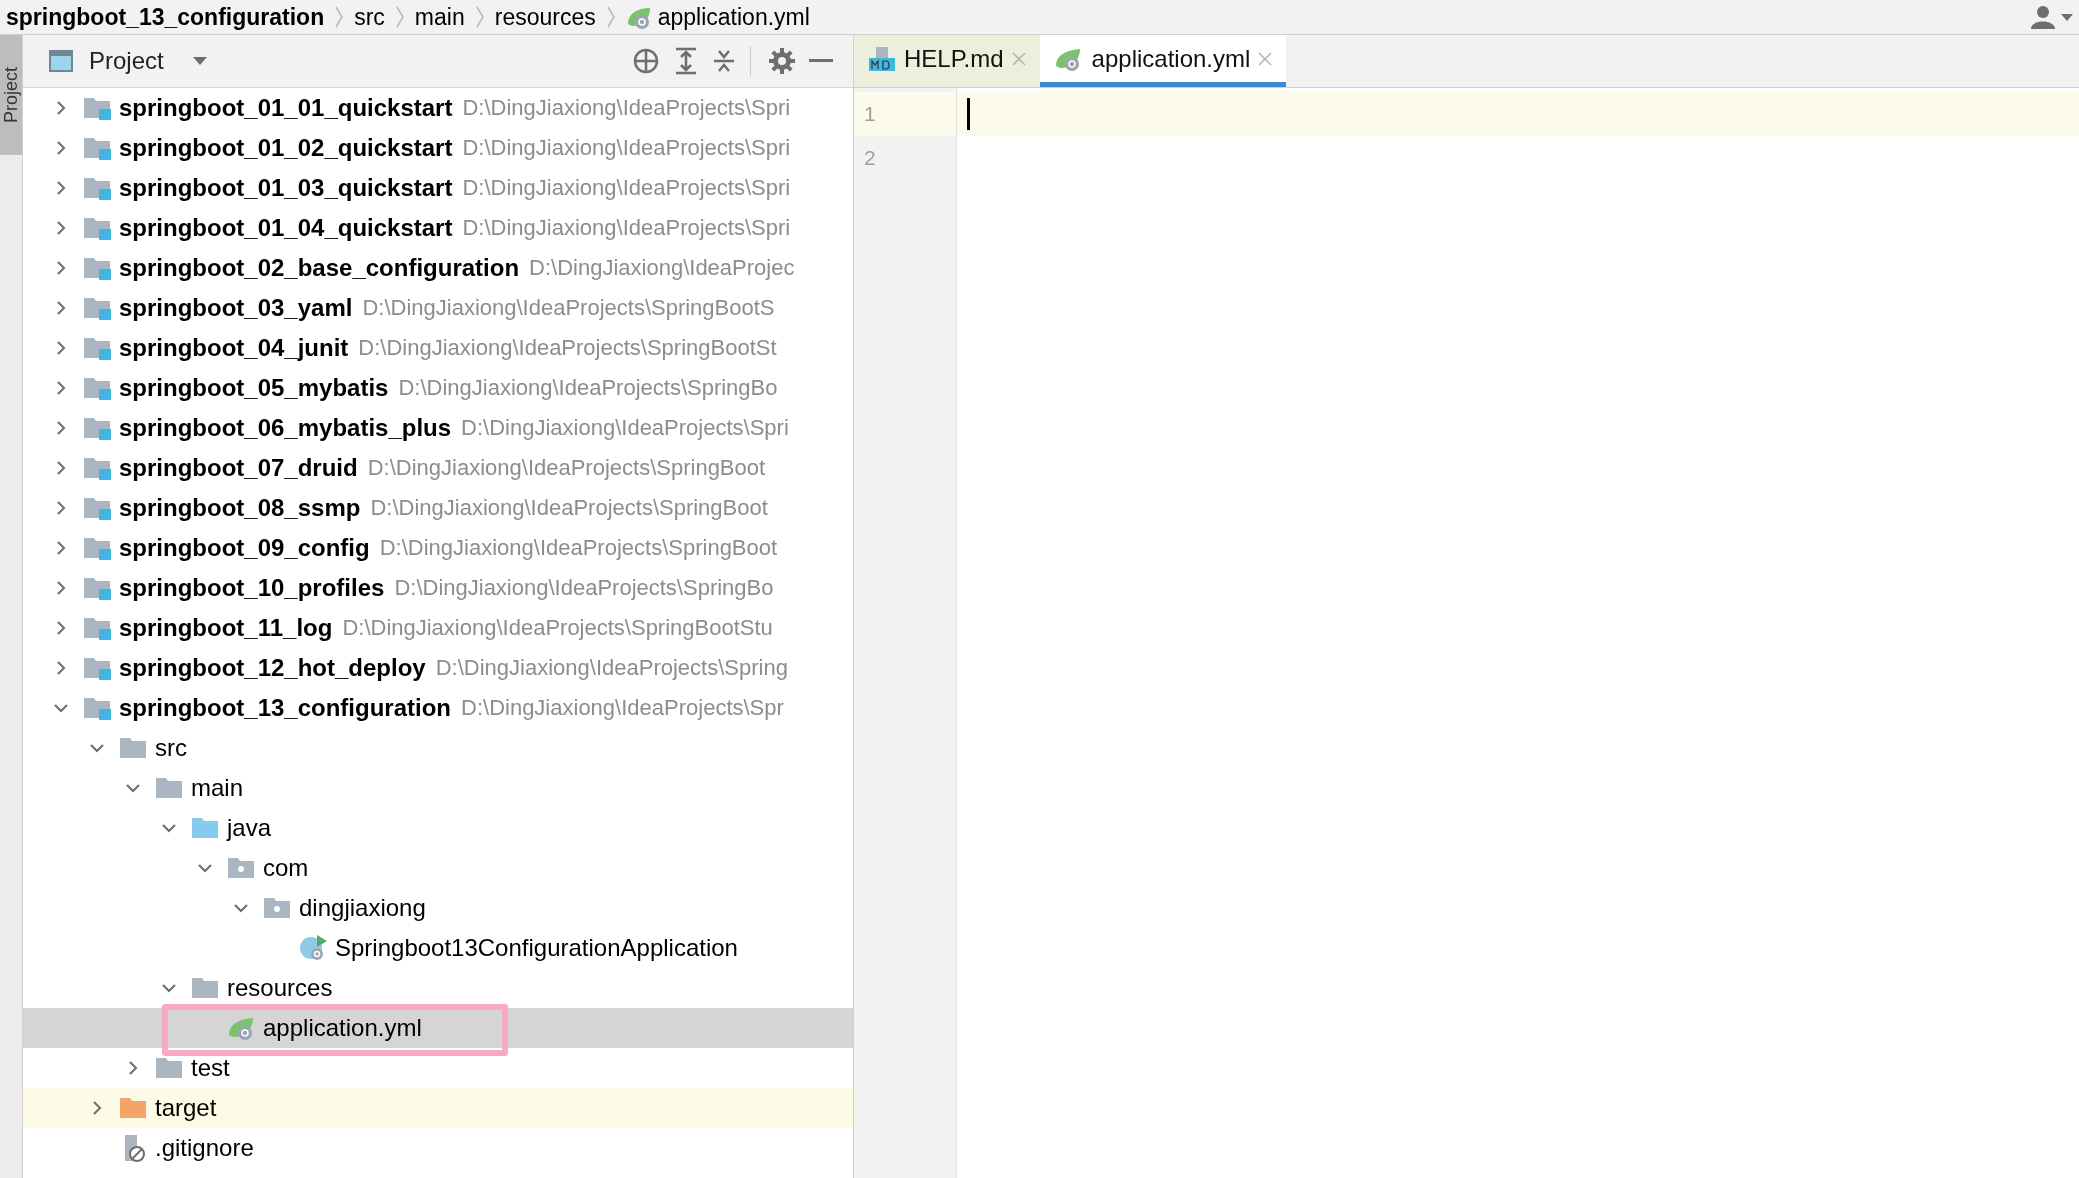  Describe the element at coordinates (438, 788) in the screenshot. I see `tree-row: main` at that location.